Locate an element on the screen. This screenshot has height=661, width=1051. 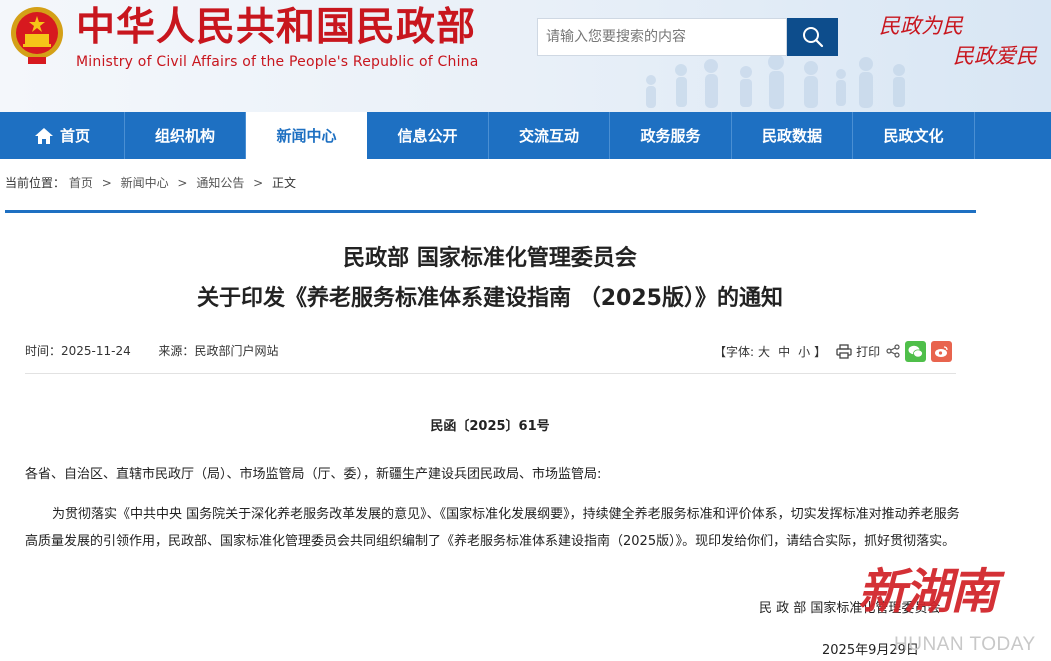
printer-icon is located at coordinates (844, 351).